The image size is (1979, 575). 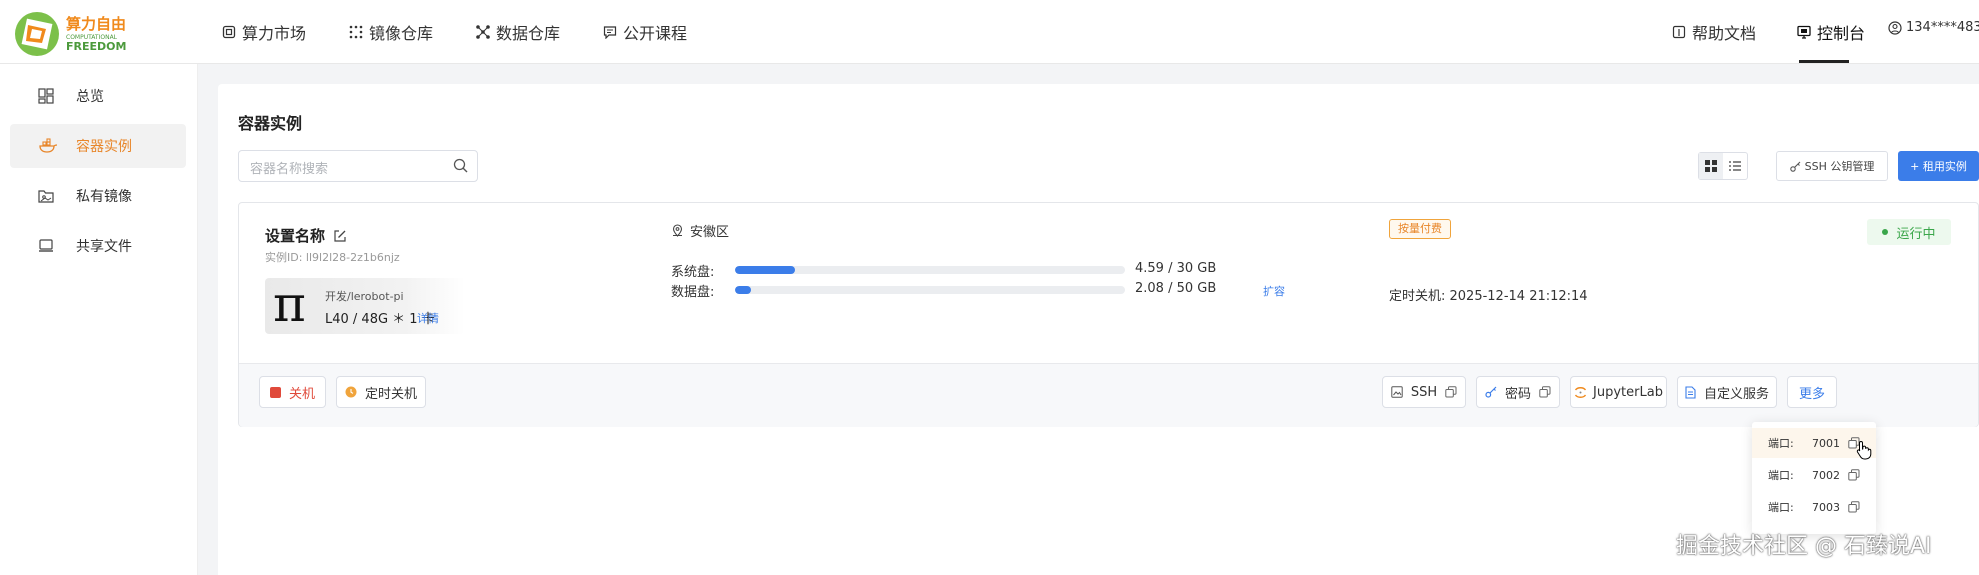 I want to click on stop-icon, so click(x=275, y=392).